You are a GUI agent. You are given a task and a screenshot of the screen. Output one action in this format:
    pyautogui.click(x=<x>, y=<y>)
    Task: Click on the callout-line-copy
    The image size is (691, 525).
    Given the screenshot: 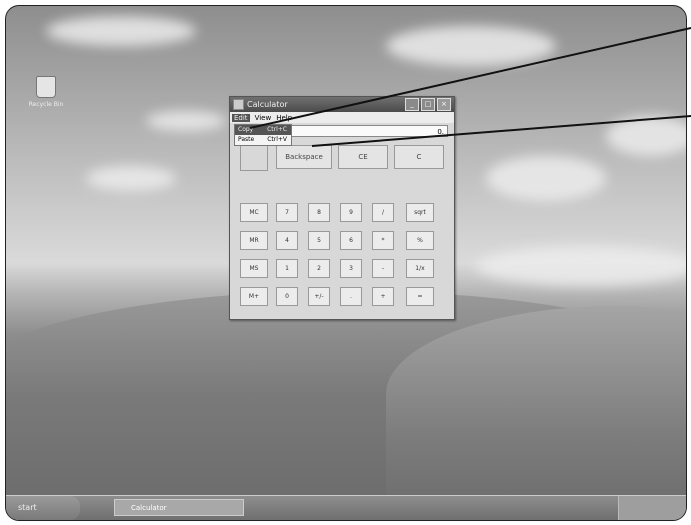 What is the action you would take?
    pyautogui.click(x=501, y=131)
    